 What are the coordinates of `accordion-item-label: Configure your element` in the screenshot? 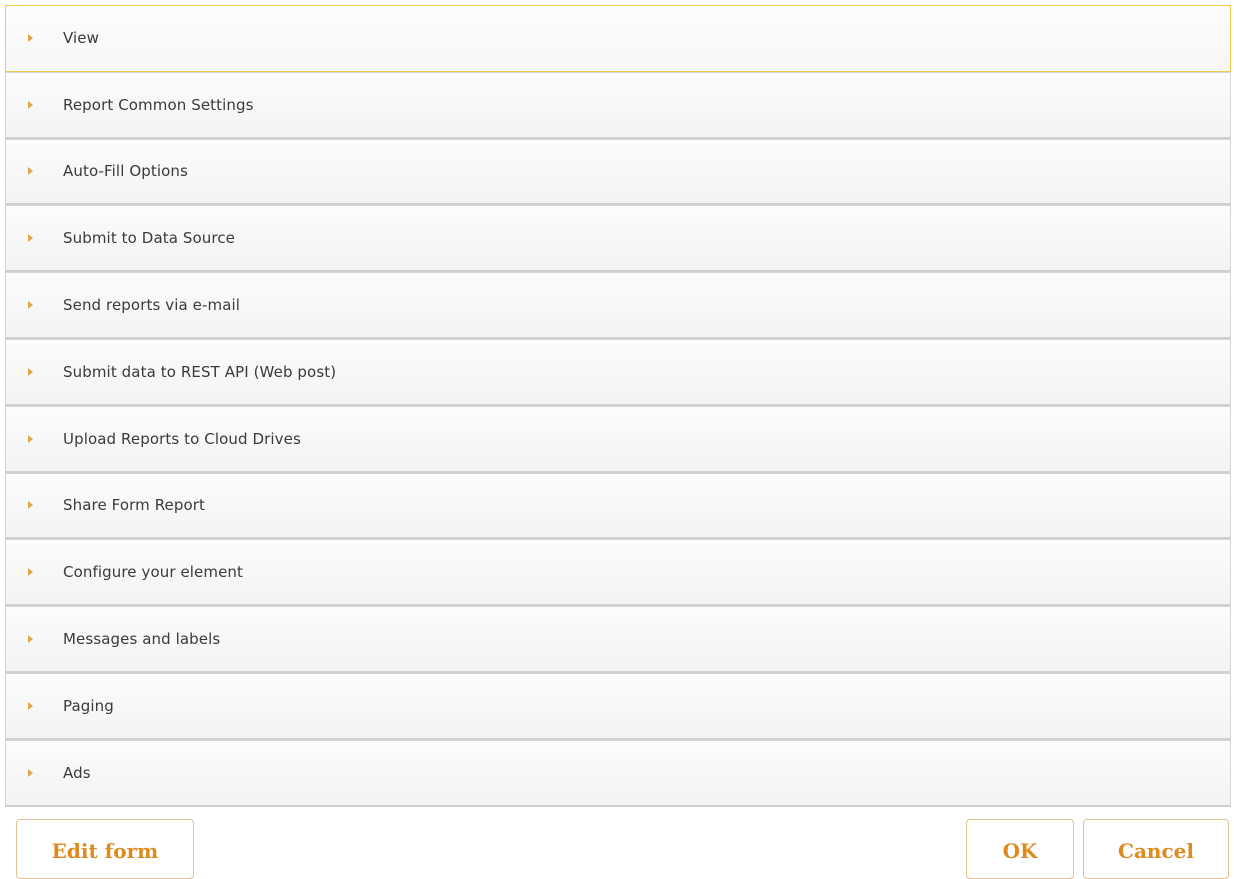 It's located at (153, 572).